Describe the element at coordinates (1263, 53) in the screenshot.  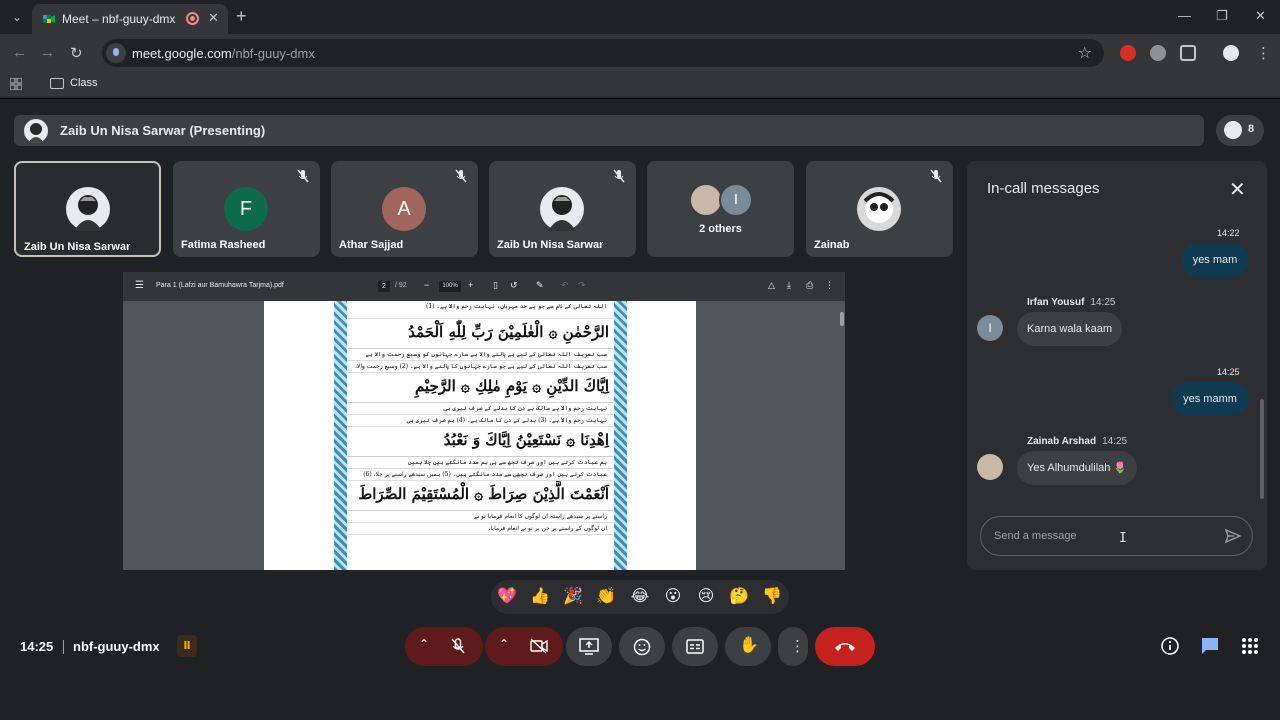
I see `browser-menu-icon: ⋮` at that location.